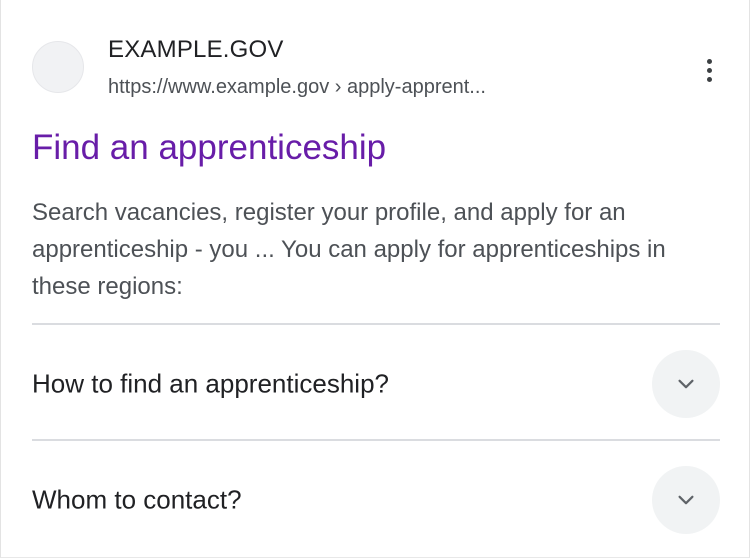 This screenshot has width=750, height=559. What do you see at coordinates (376, 500) in the screenshot?
I see `faq-item-whom-to-contact: Whom to contact?` at bounding box center [376, 500].